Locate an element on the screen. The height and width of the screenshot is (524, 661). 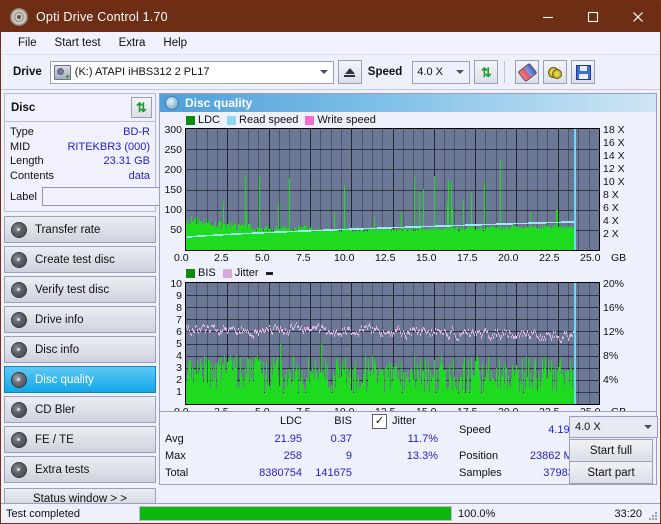
chart1-xtick-2: 5.0 is located at coordinates (262, 258).